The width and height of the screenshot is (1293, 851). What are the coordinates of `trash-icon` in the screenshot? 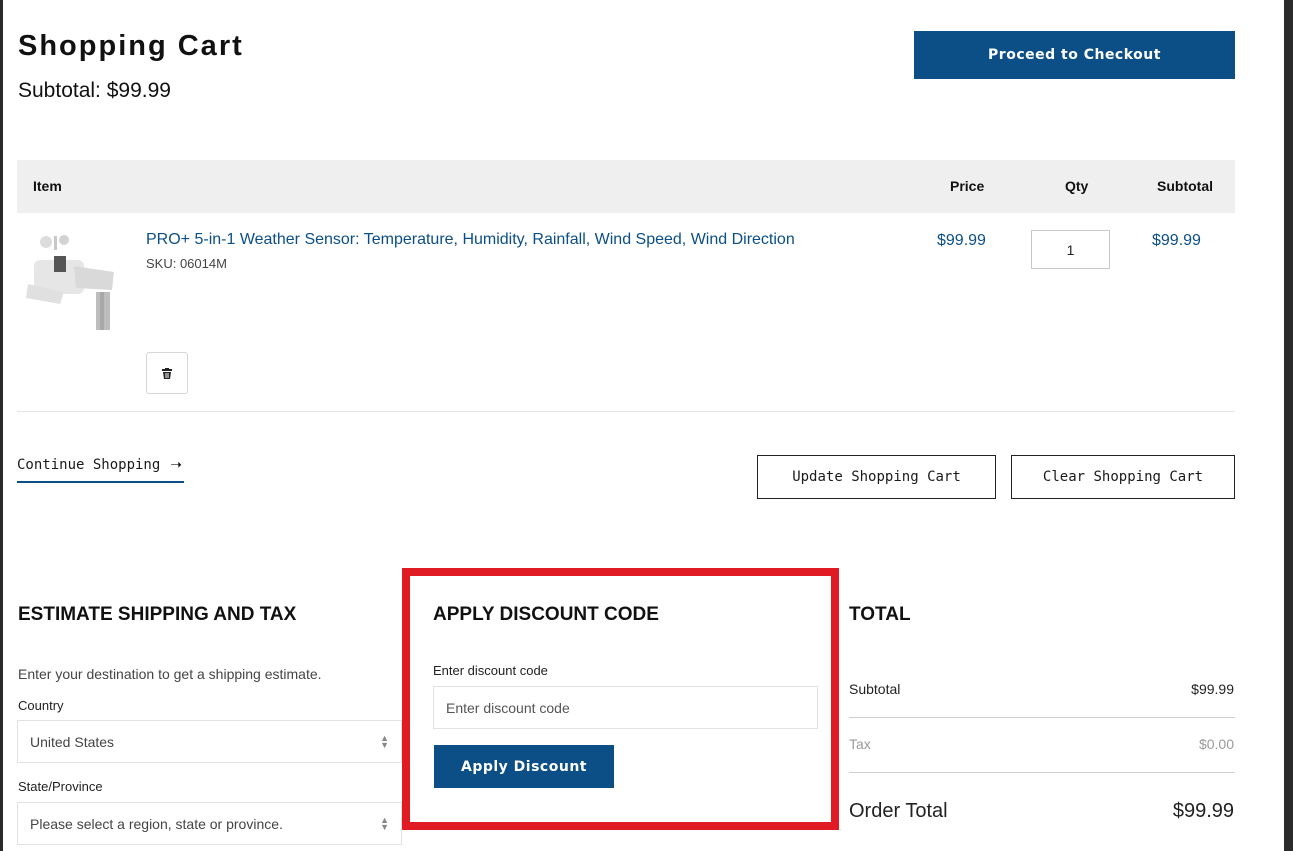 It's located at (167, 373).